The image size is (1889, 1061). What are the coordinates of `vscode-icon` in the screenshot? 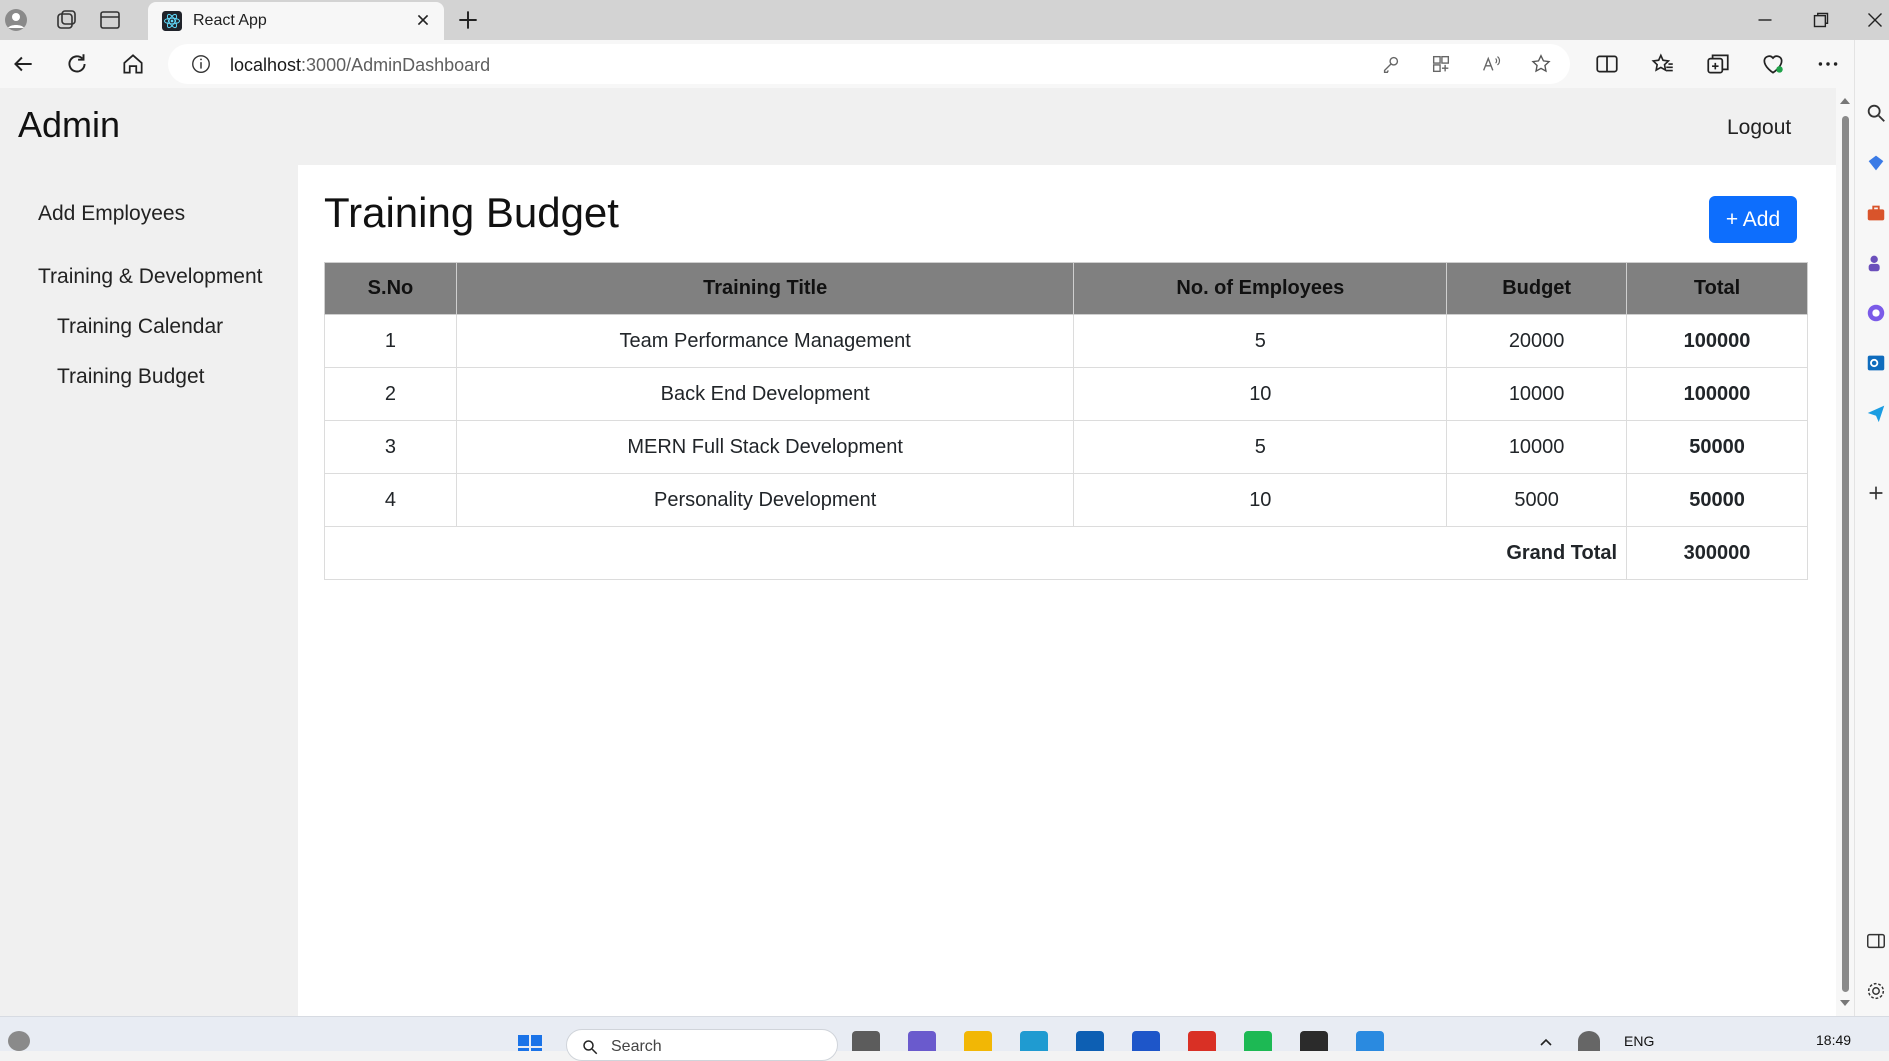 It's located at (1370, 1041).